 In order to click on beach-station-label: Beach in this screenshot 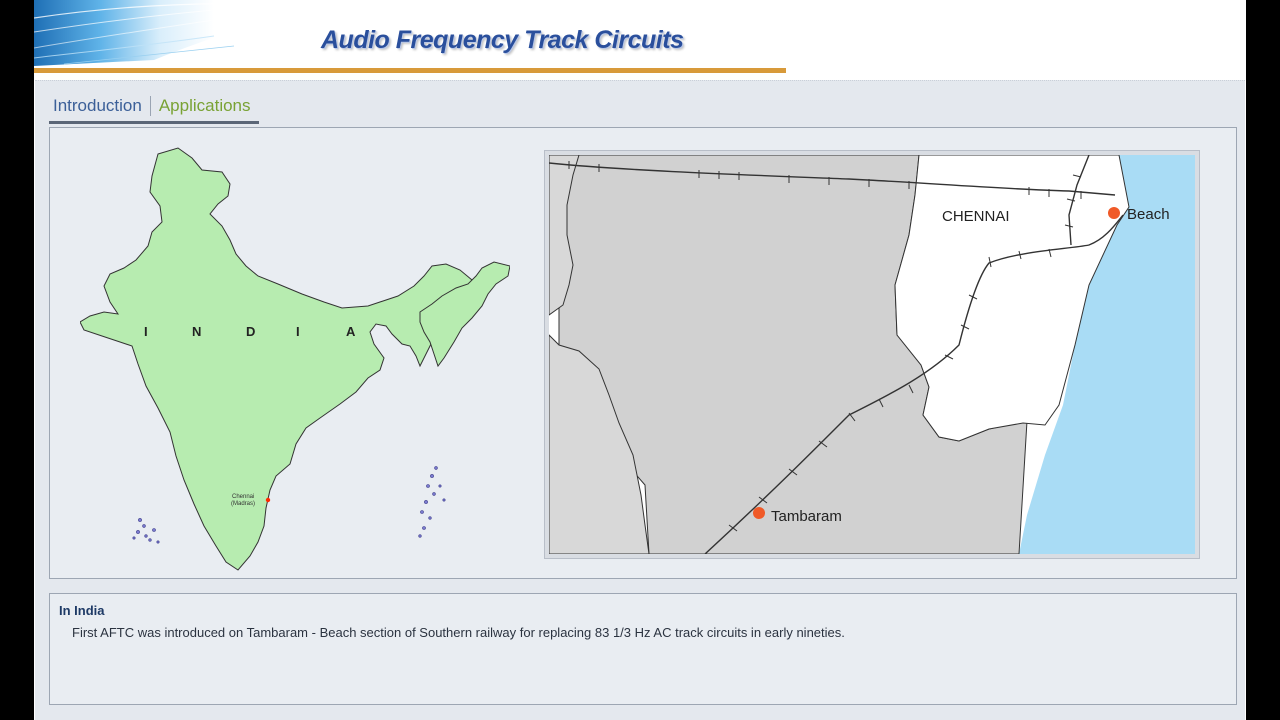, I will do `click(1148, 214)`.